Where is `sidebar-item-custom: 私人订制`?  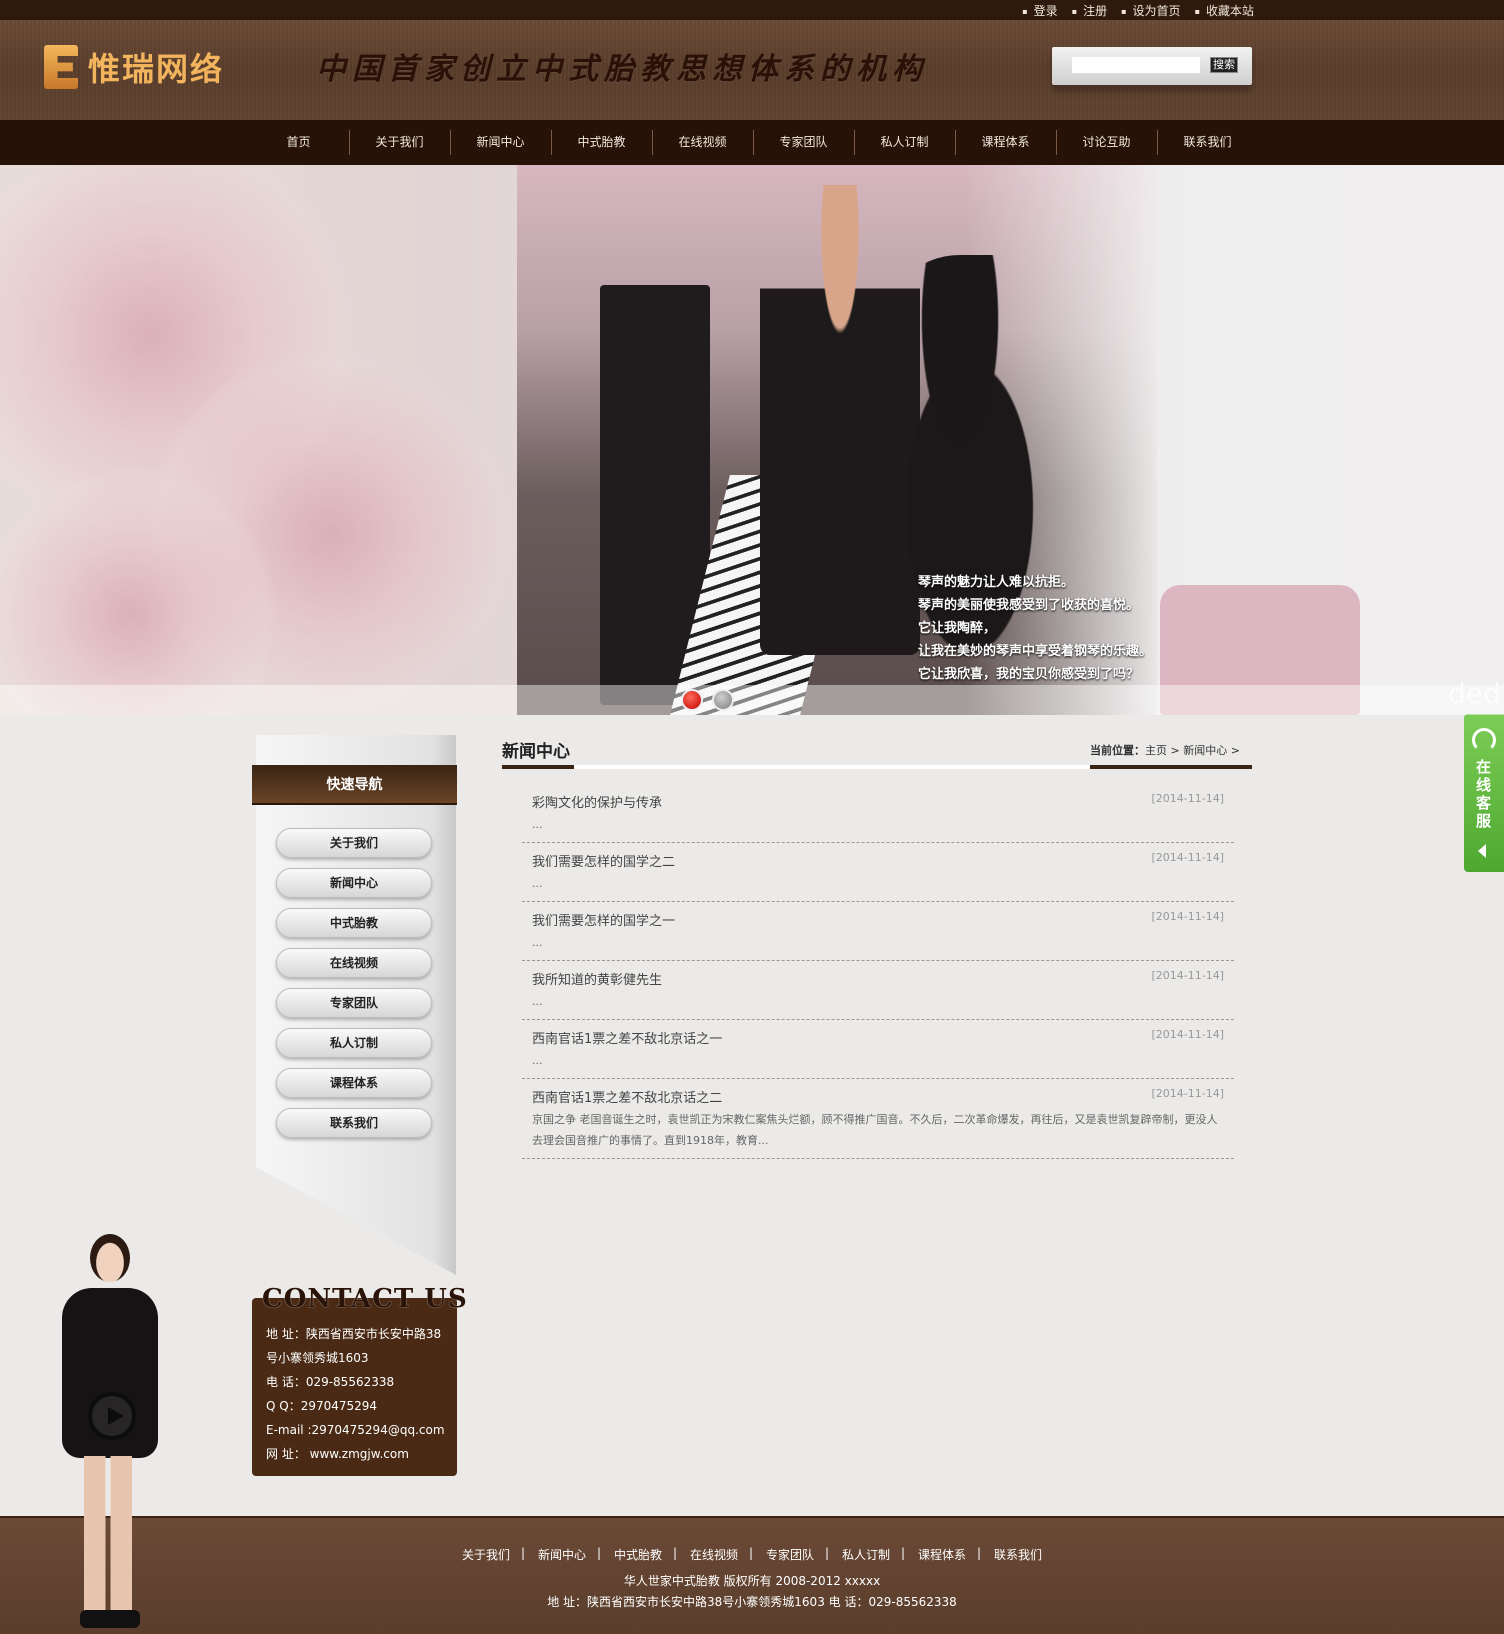
sidebar-item-custom: 私人订制 is located at coordinates (354, 1043).